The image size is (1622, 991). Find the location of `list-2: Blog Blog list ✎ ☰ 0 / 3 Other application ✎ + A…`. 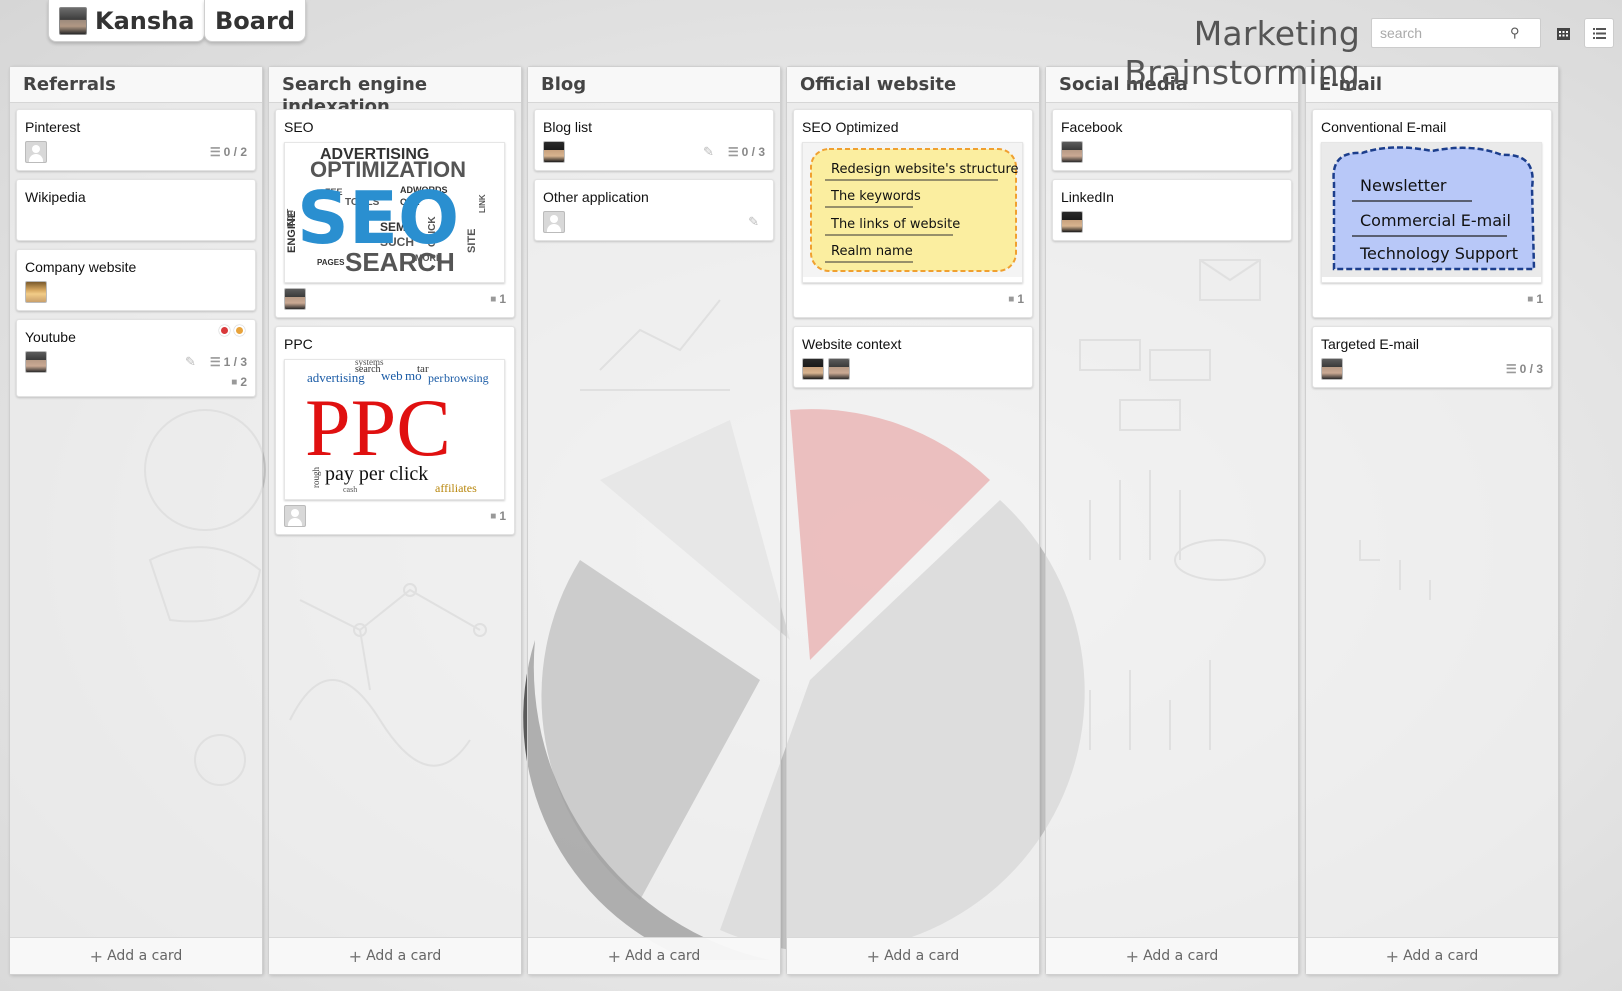

list-2: Blog Blog list ✎ ☰ 0 / 3 Other application ✎ + A… is located at coordinates (654, 520).